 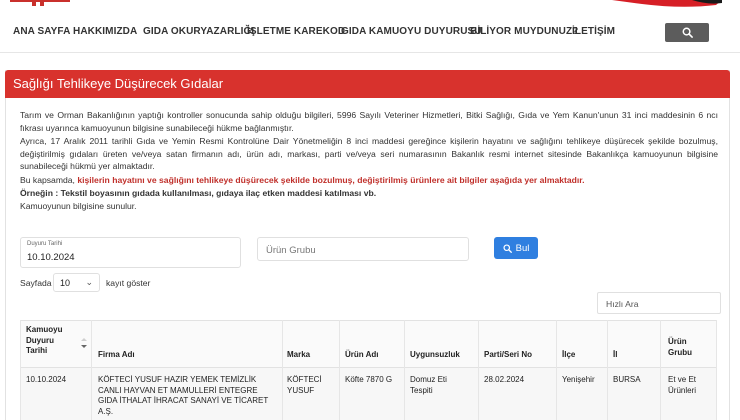 I want to click on header-urun-grubu: Ürün Grubu, so click(x=680, y=347).